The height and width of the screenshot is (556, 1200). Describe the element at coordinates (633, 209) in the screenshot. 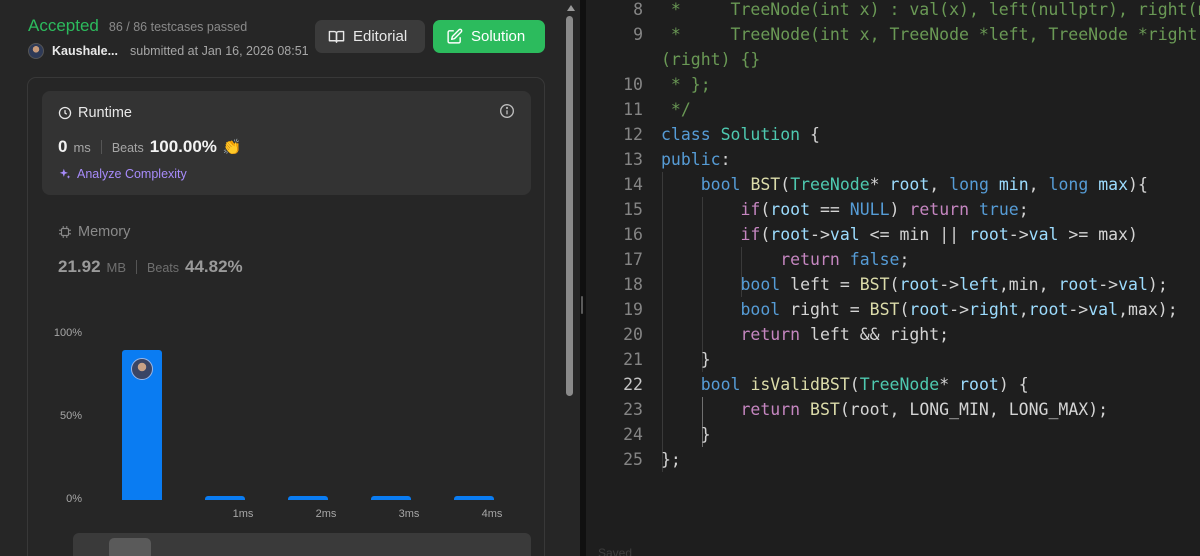

I see `line-number: 15` at that location.